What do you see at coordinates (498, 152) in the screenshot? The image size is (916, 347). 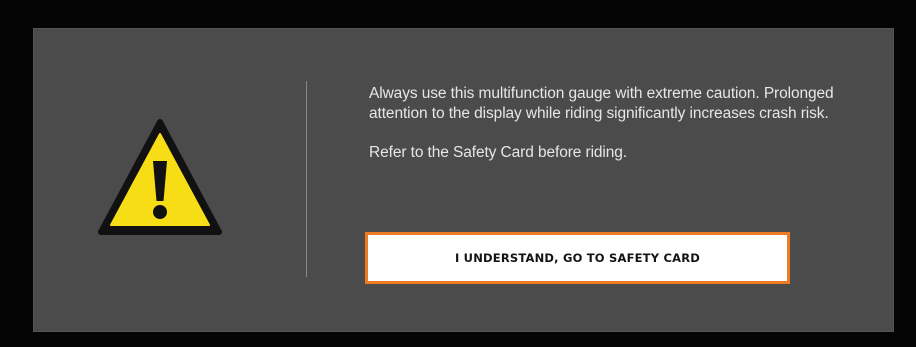 I see `safety-card-reminder: Refer to the Safety Card before riding.` at bounding box center [498, 152].